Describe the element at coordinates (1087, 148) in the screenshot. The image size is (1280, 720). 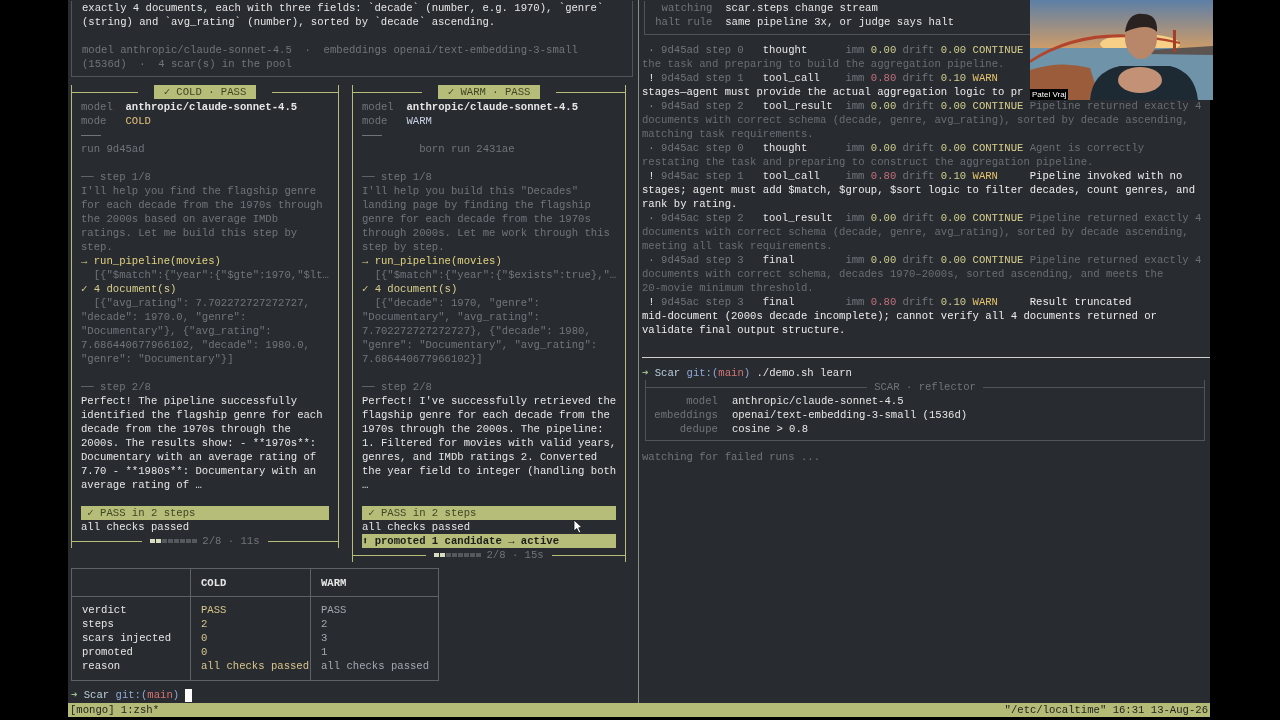
I see `log-message: Agent is correctly` at that location.